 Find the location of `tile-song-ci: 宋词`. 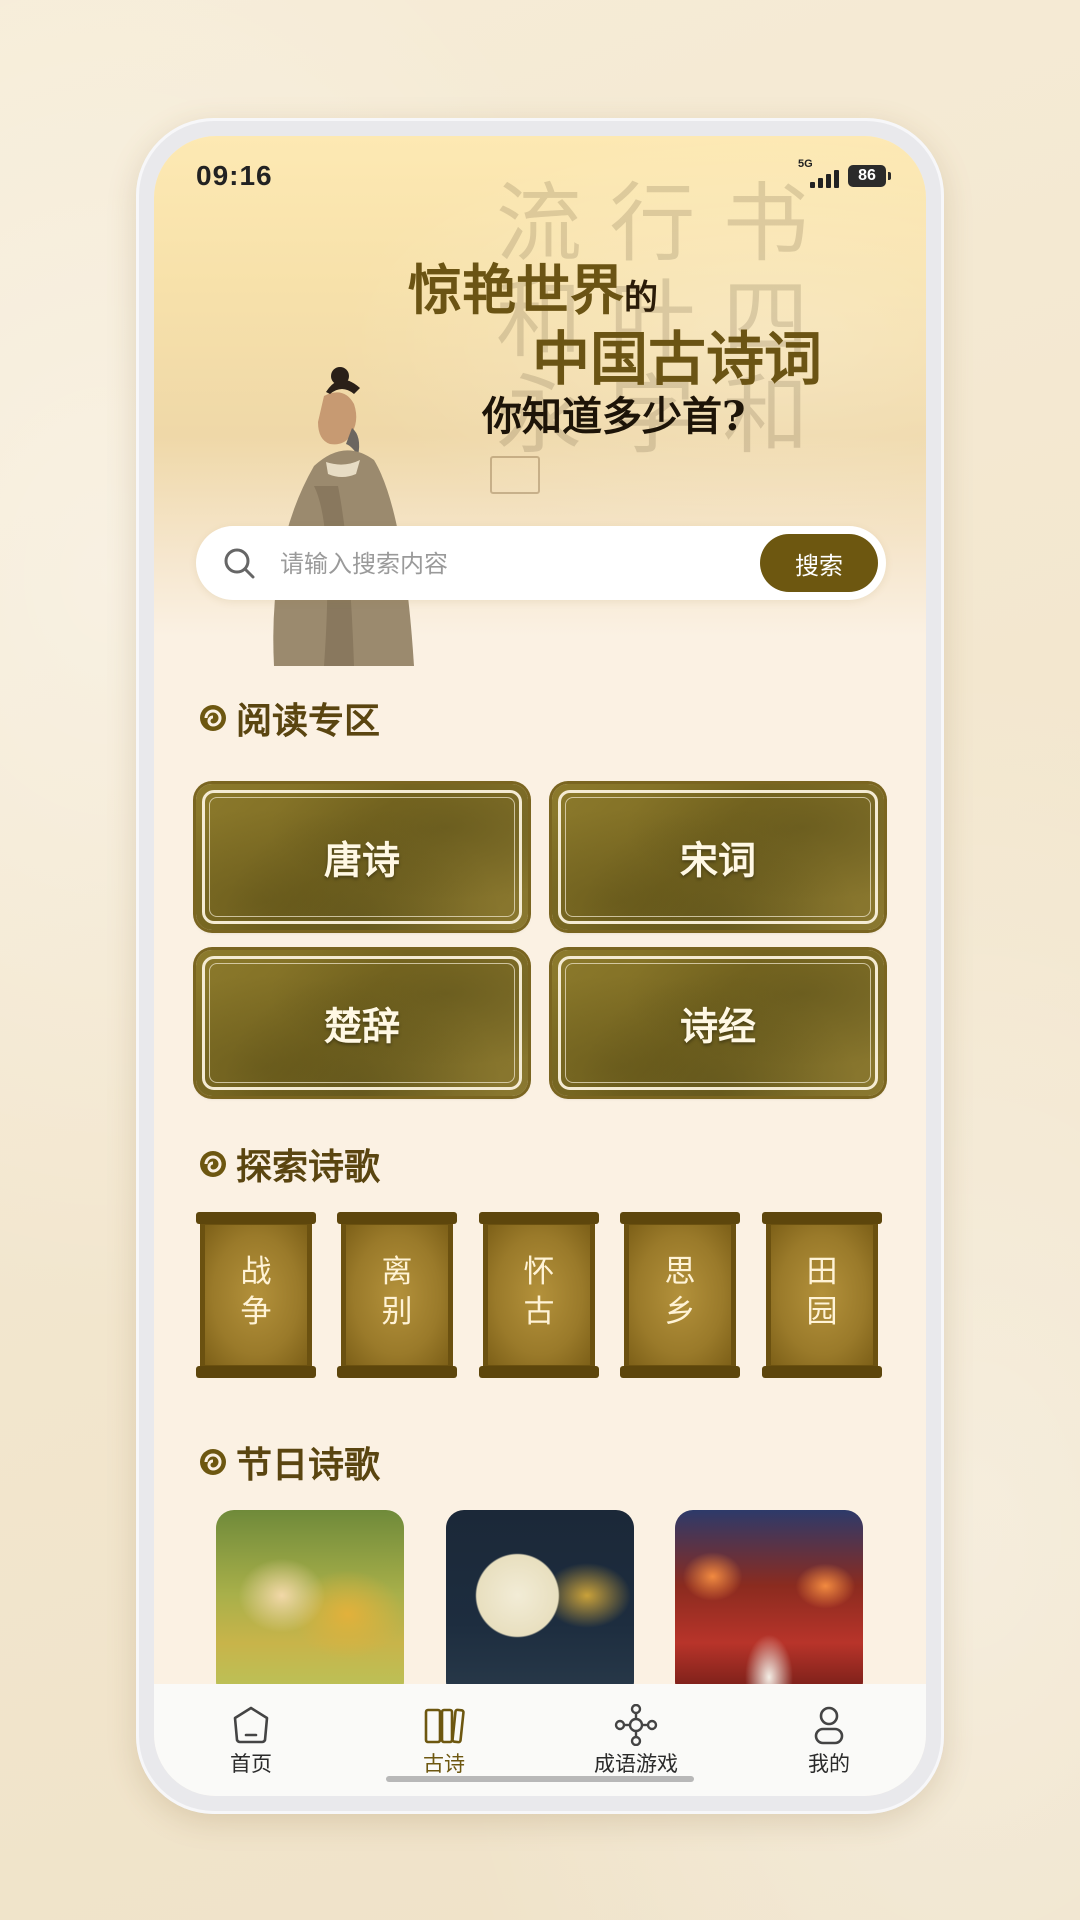

tile-song-ci: 宋词 is located at coordinates (718, 857).